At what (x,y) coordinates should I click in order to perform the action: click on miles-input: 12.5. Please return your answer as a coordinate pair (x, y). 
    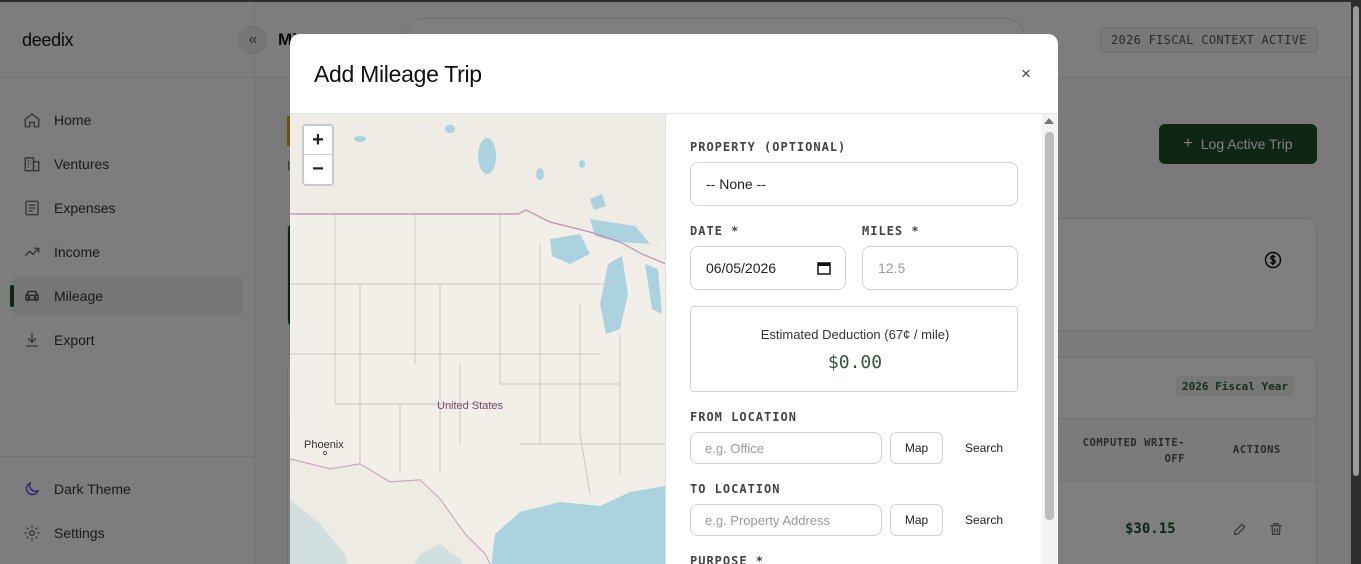
    Looking at the image, I should click on (940, 268).